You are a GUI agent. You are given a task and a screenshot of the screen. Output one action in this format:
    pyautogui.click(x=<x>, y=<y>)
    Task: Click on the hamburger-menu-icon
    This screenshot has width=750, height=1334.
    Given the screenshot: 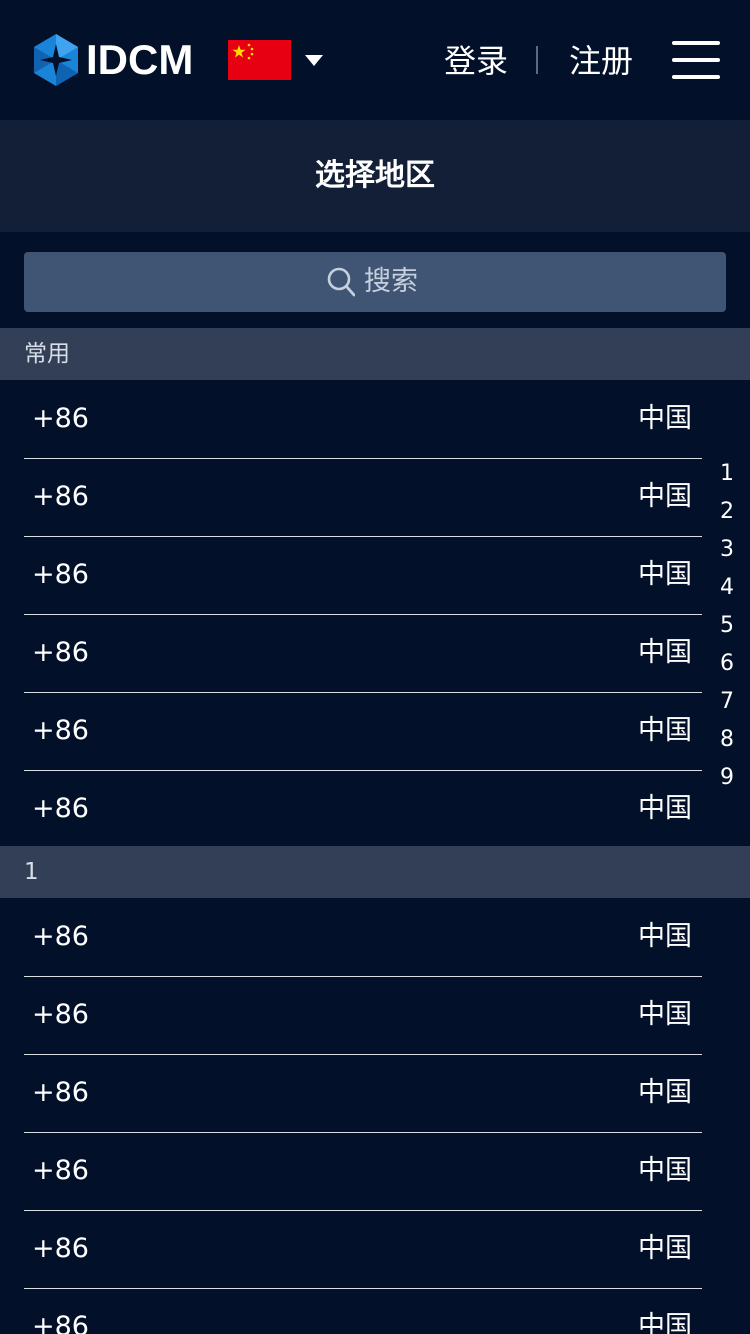 What is the action you would take?
    pyautogui.click(x=696, y=60)
    